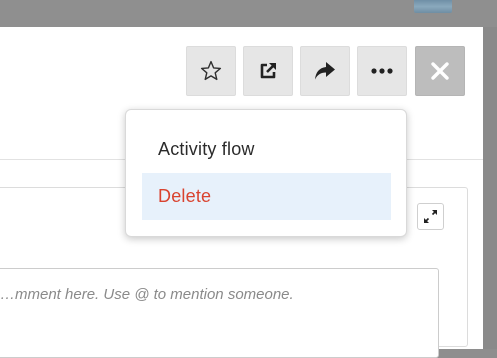  I want to click on open-external-icon, so click(268, 71).